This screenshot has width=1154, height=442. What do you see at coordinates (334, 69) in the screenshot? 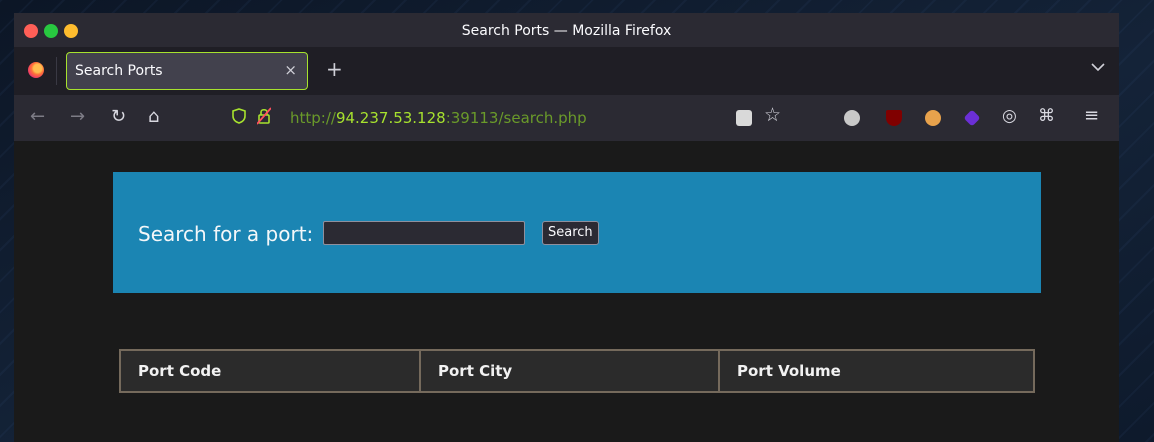
I see `new-tab-icon: +` at bounding box center [334, 69].